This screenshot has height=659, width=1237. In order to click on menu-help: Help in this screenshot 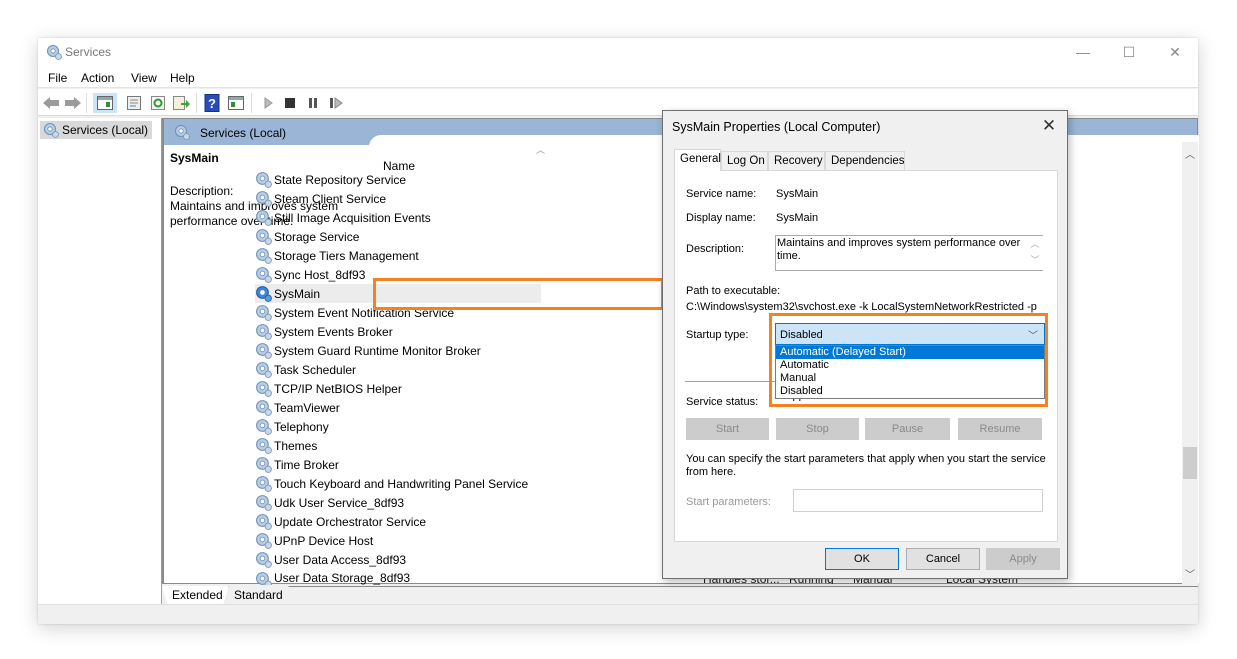, I will do `click(182, 78)`.